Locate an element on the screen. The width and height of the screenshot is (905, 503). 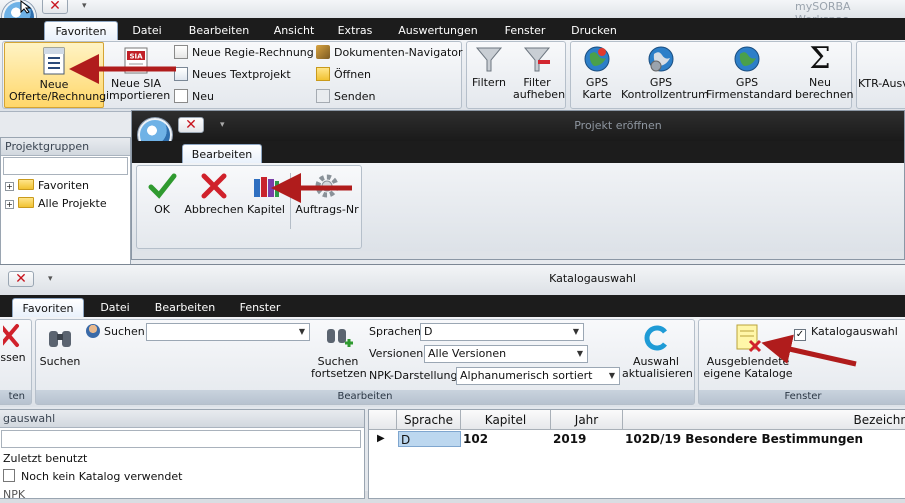
suchen-fortsetzen-button: Suchen fortsetzen is located at coordinates (338, 351).